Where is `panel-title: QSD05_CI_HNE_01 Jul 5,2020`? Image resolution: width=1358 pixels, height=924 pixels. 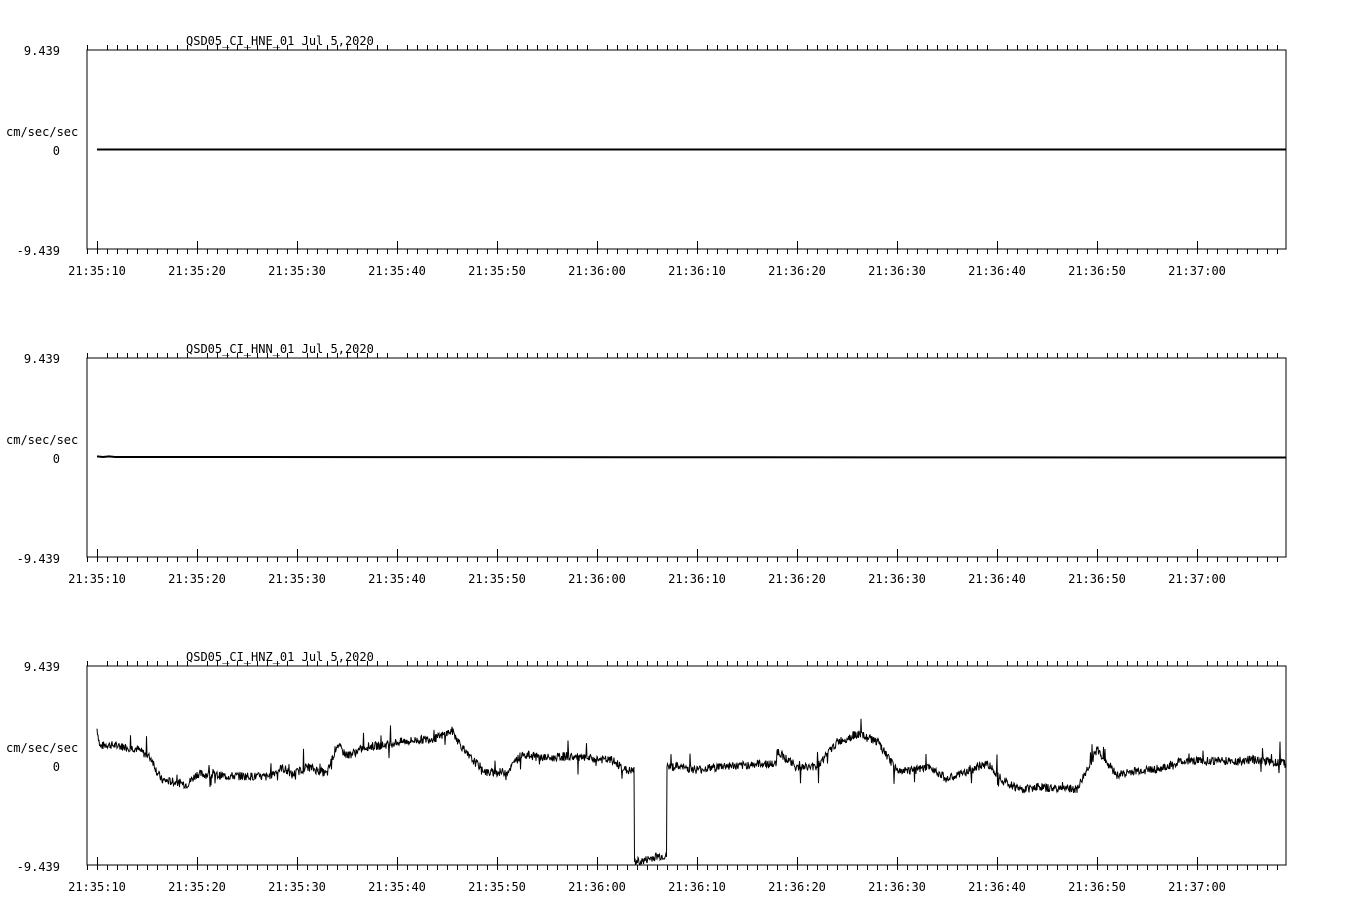 panel-title: QSD05_CI_HNE_01 Jul 5,2020 is located at coordinates (280, 41).